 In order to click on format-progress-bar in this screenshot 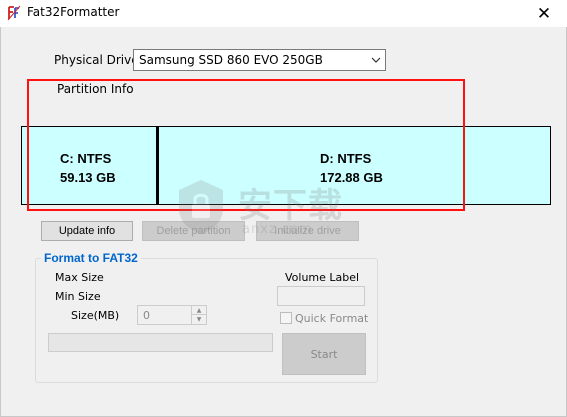, I will do `click(160, 342)`.